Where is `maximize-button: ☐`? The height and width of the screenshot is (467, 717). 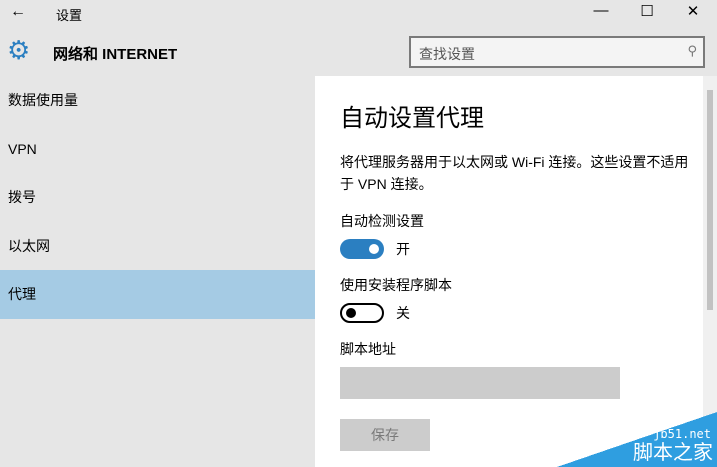
maximize-button: ☐ is located at coordinates (647, 11).